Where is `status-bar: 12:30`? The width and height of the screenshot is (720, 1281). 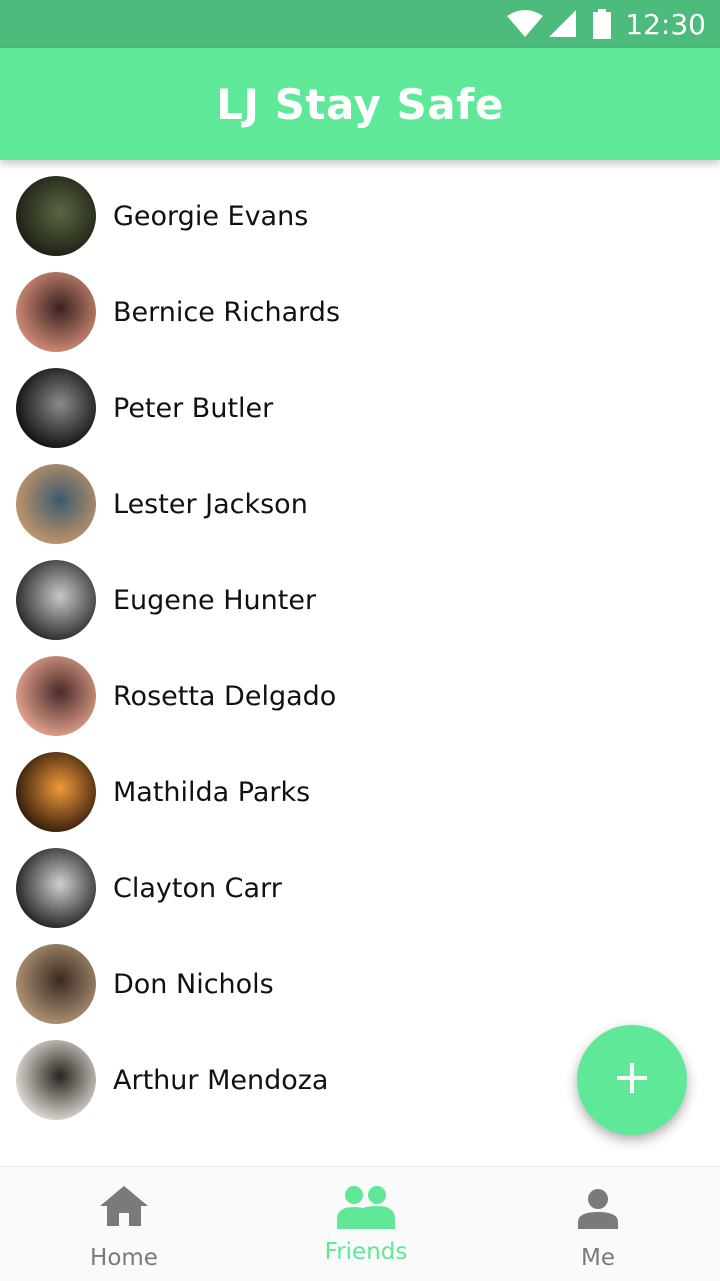 status-bar: 12:30 is located at coordinates (360, 24).